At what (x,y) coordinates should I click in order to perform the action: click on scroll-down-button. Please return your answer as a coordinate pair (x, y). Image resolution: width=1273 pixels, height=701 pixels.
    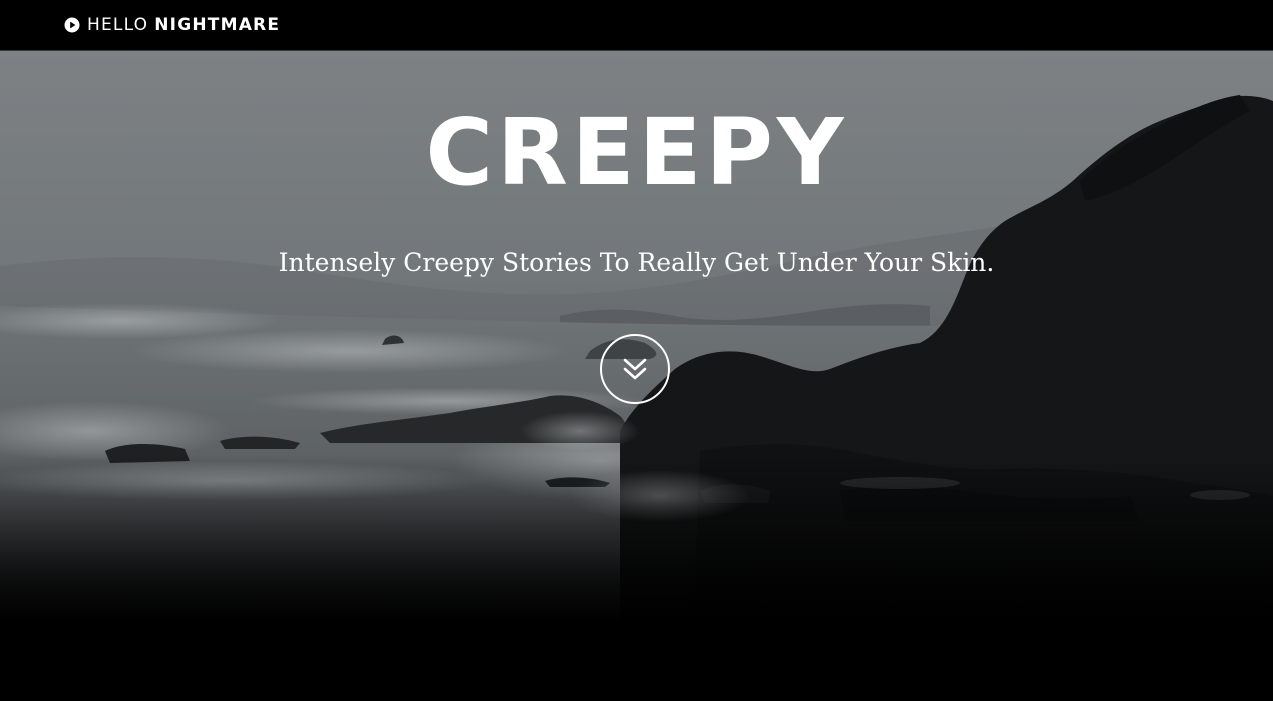
    Looking at the image, I should click on (635, 369).